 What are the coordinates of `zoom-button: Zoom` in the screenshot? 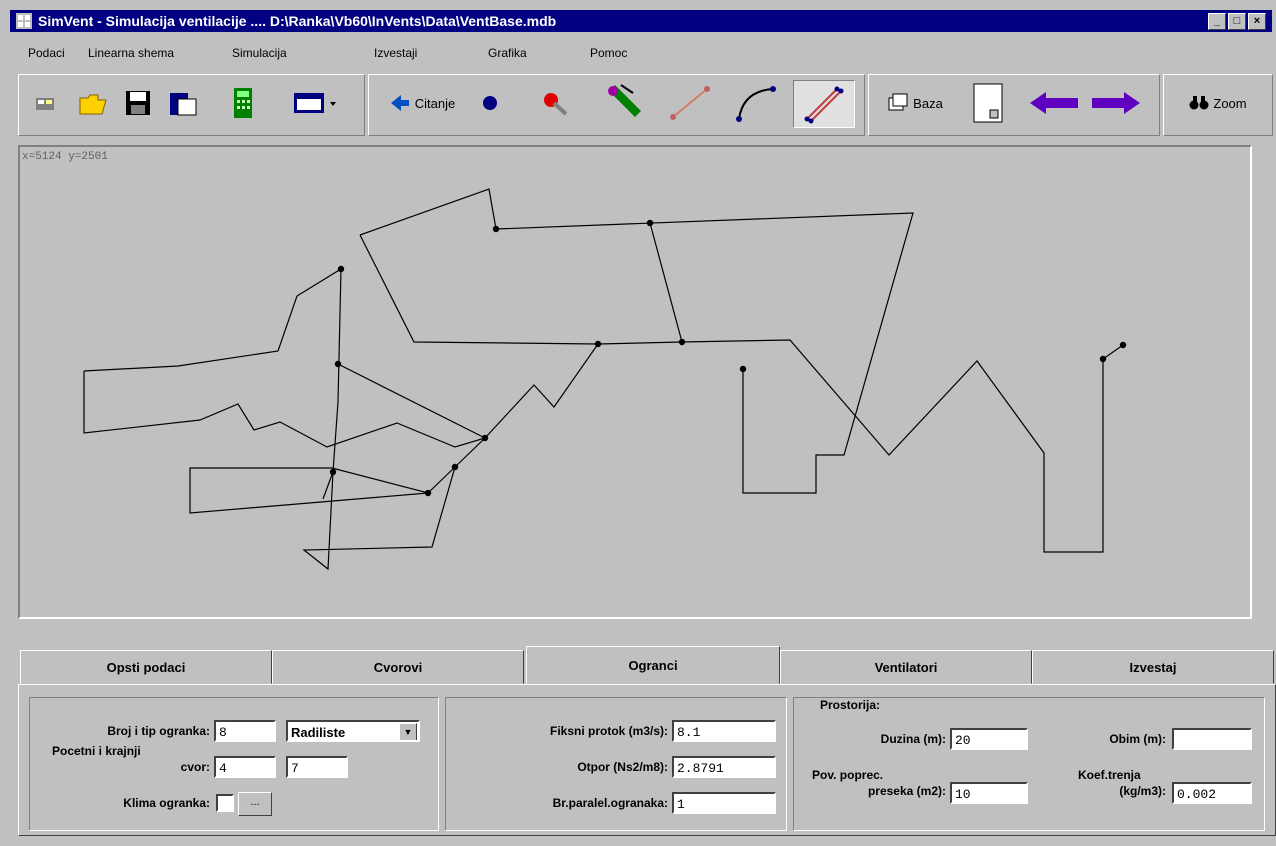 It's located at (1218, 103).